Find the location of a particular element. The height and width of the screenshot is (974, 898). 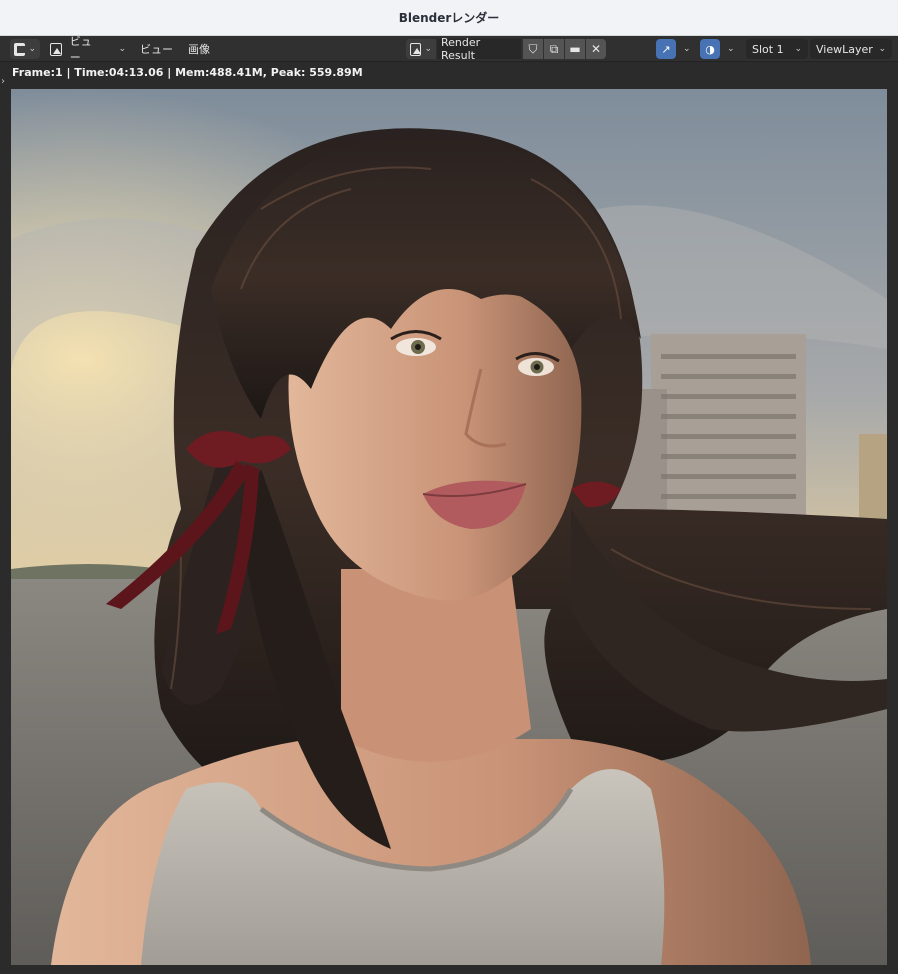

unlink-image-button: ✕ is located at coordinates (596, 49).